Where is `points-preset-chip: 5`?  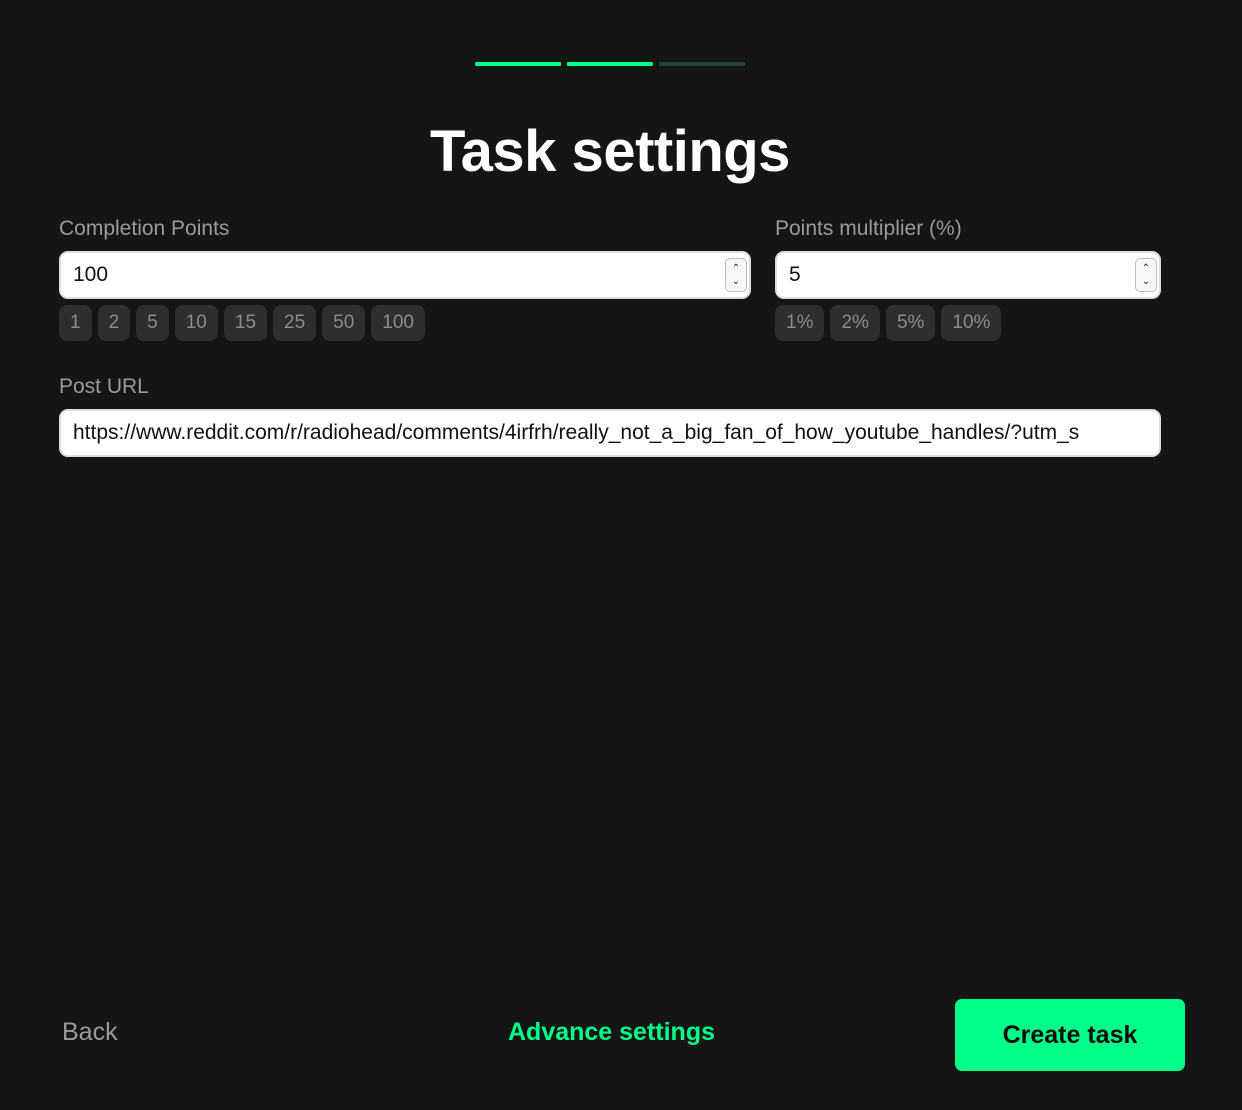
points-preset-chip: 5 is located at coordinates (152, 323).